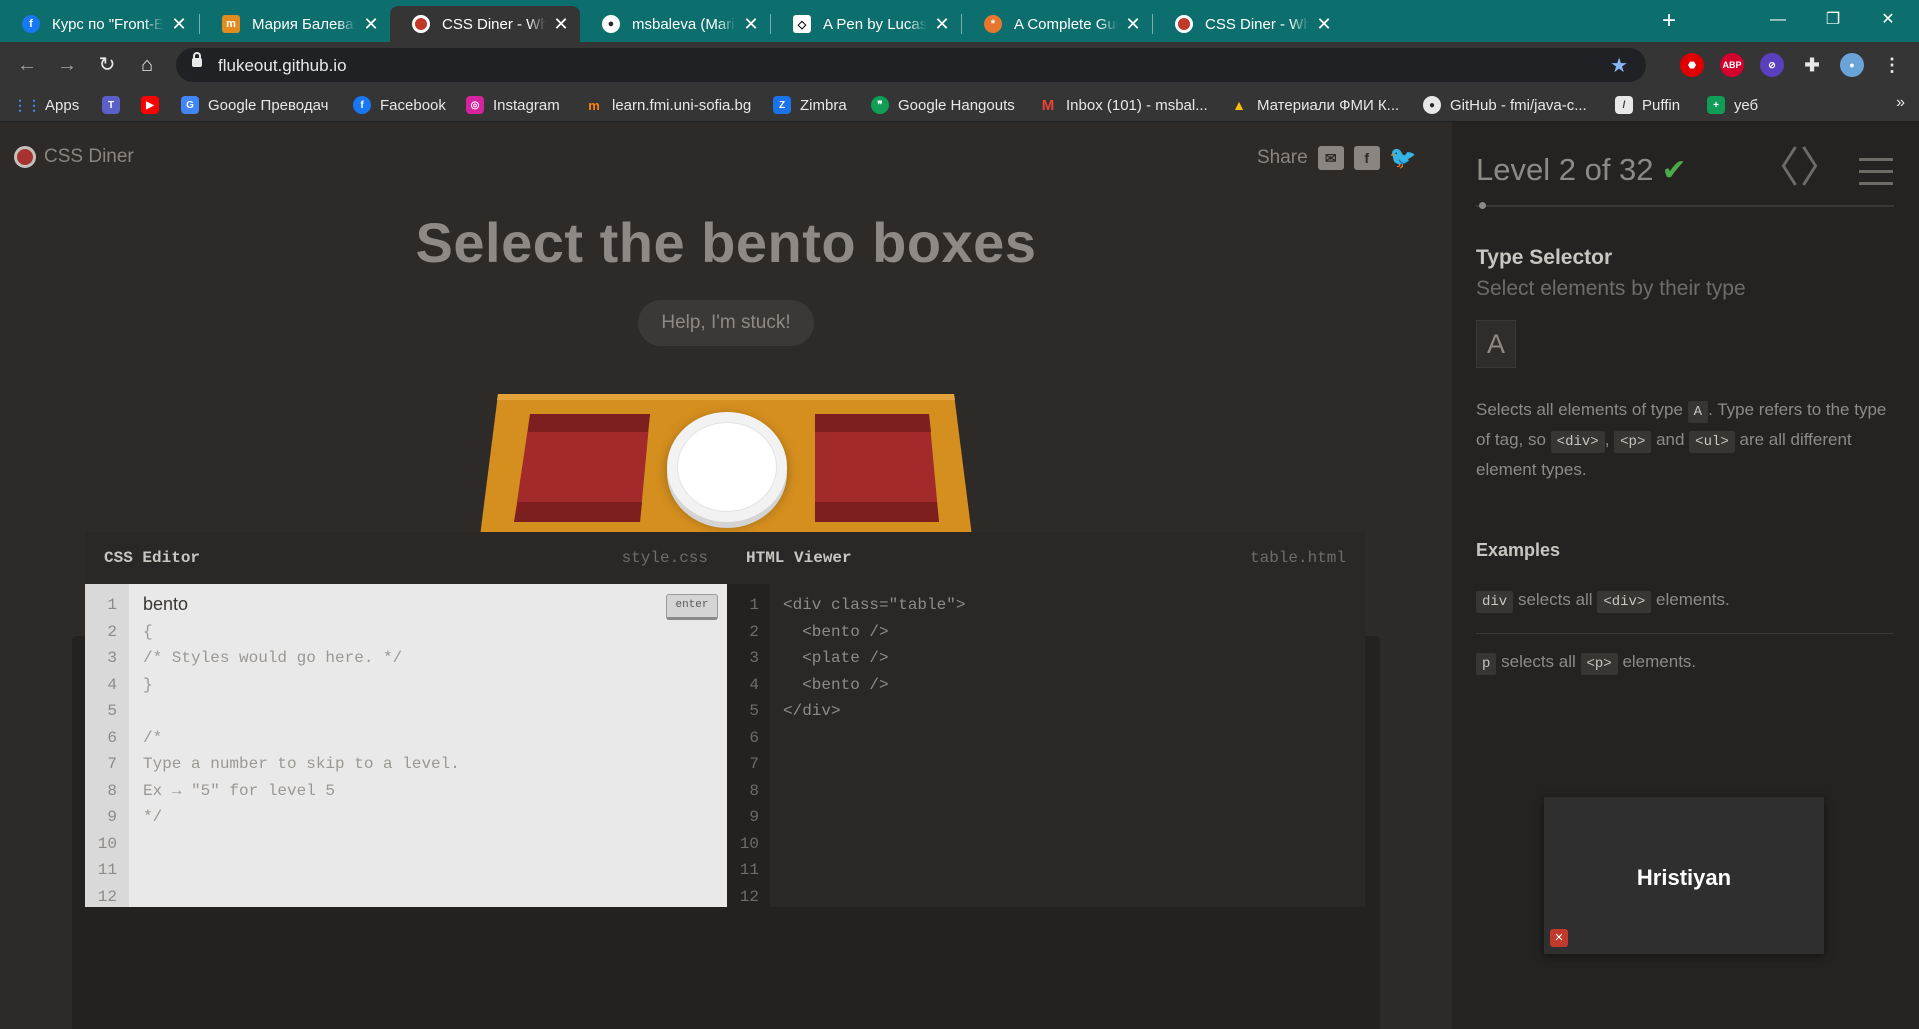  What do you see at coordinates (1669, 21) in the screenshot?
I see `new-tab-button: +` at bounding box center [1669, 21].